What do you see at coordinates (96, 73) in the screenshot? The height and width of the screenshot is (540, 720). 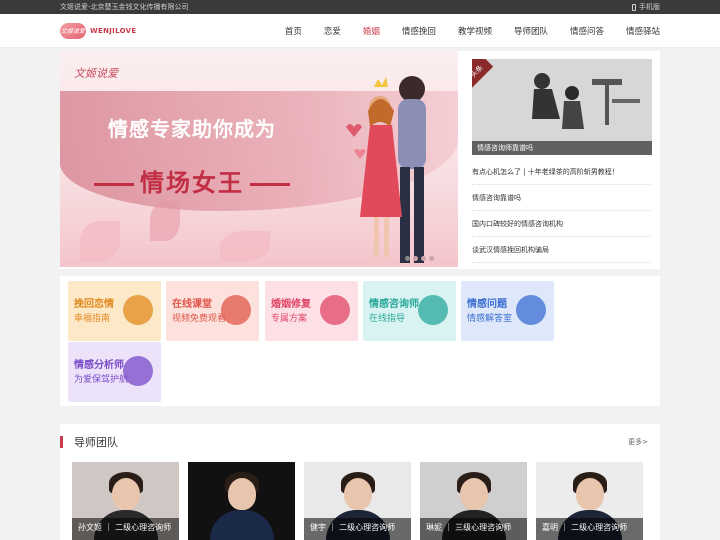 I see `banner-logo: 文姬说爱` at bounding box center [96, 73].